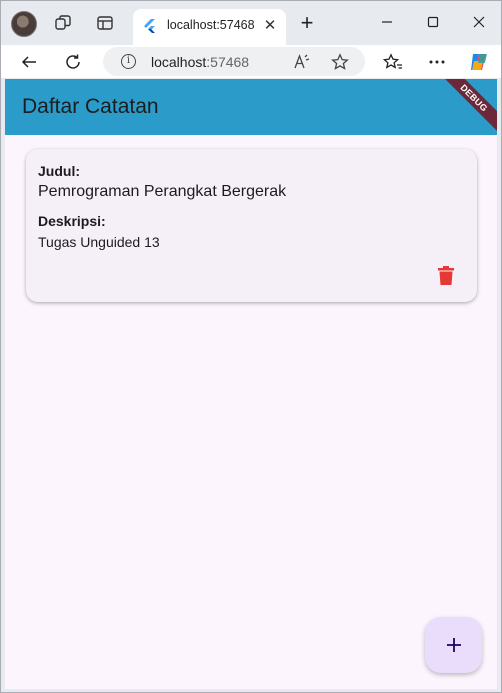 The width and height of the screenshot is (502, 693). I want to click on note-title: Pemrograman Perangkat Bergerak, so click(162, 191).